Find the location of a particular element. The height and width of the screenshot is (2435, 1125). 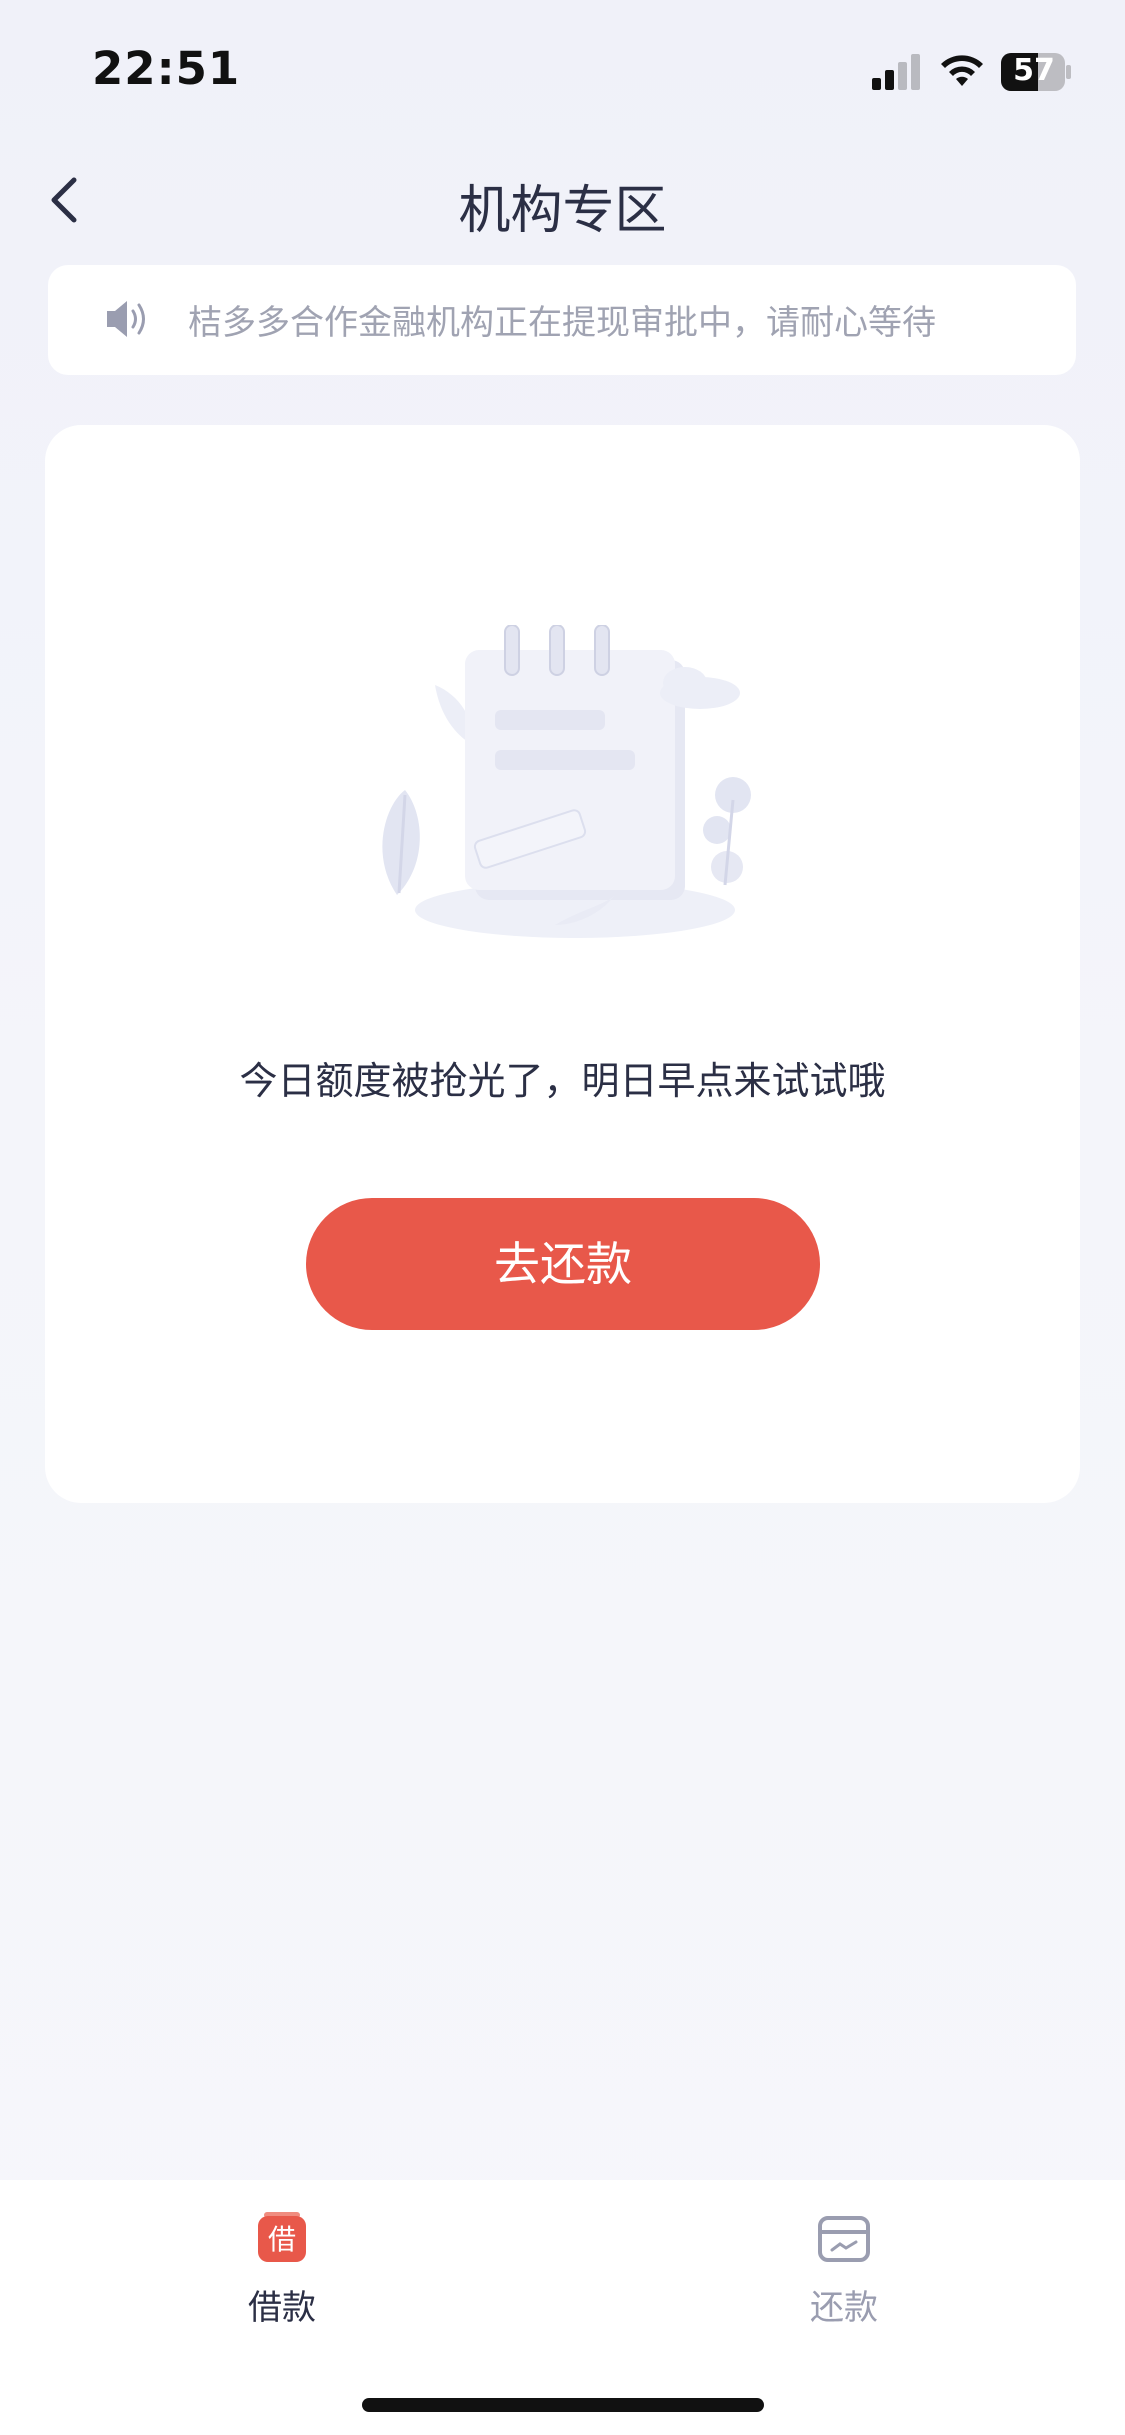

tab-borrow: 借 借款 is located at coordinates (282, 2270).